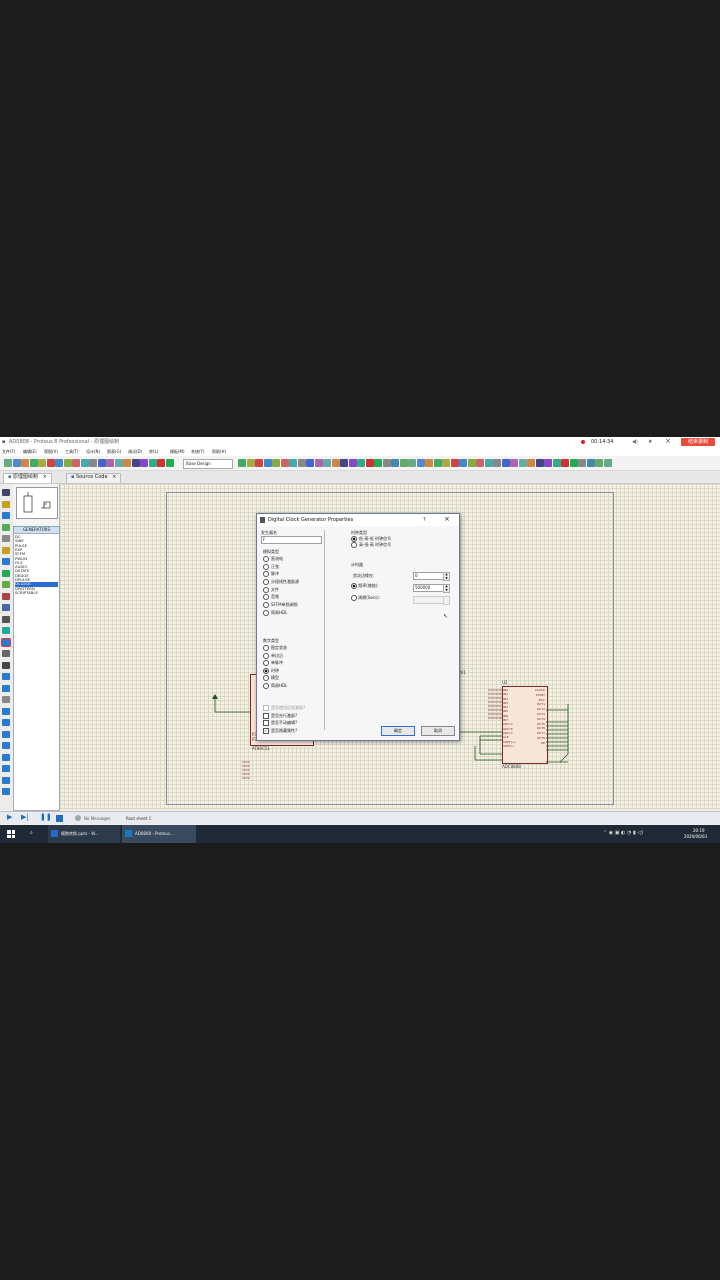  I want to click on digital-type-option: 稳定状态, so click(275, 648).